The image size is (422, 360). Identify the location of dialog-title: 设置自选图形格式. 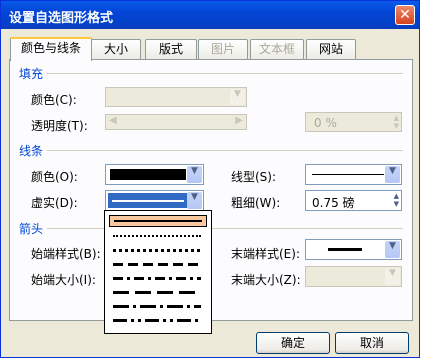
(61, 18).